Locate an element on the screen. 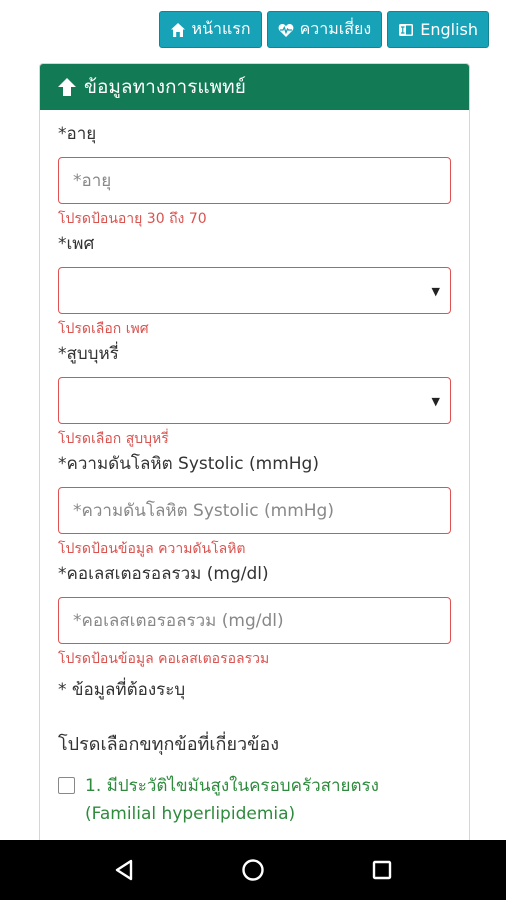 This screenshot has width=506, height=900. systolic-placeholder: *ความดันโลหิต Systolic (mmHg) is located at coordinates (203, 511).